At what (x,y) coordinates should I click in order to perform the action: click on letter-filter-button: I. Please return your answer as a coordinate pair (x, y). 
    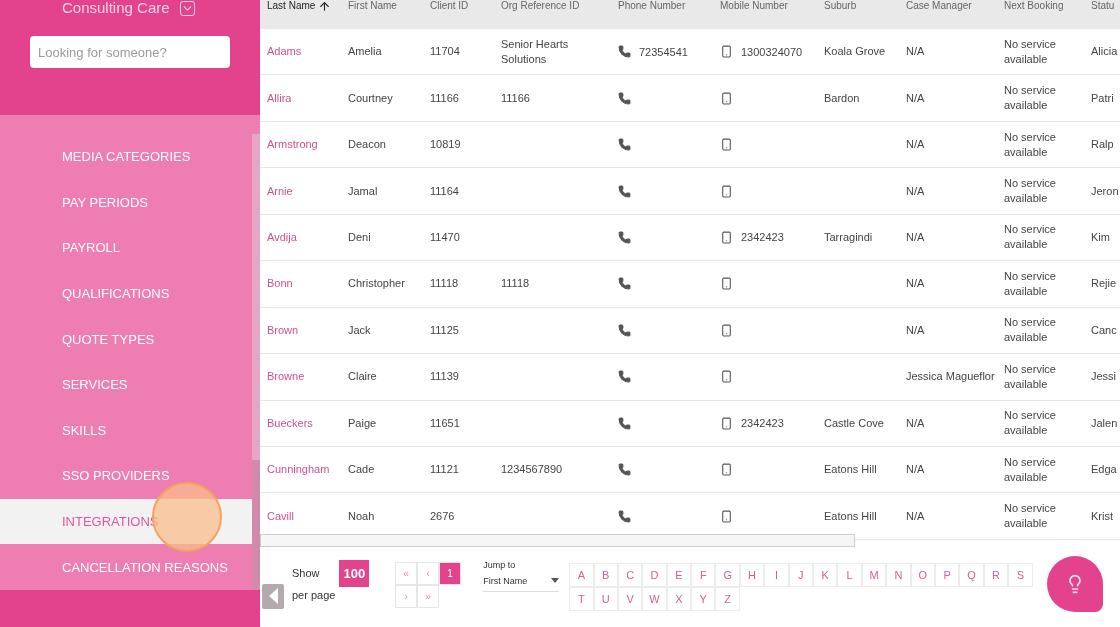
    Looking at the image, I should click on (776, 574).